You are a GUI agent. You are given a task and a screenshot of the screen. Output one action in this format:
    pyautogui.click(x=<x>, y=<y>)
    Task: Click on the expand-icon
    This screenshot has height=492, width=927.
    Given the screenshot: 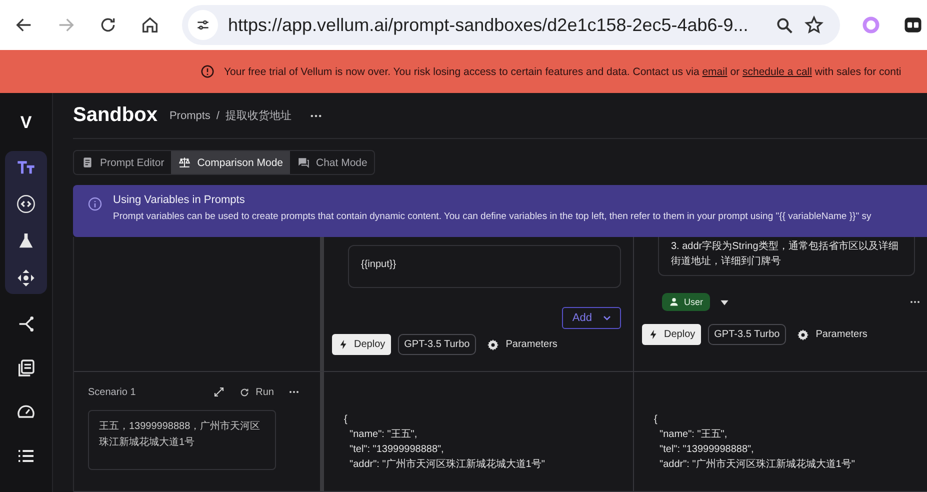 What is the action you would take?
    pyautogui.click(x=218, y=392)
    